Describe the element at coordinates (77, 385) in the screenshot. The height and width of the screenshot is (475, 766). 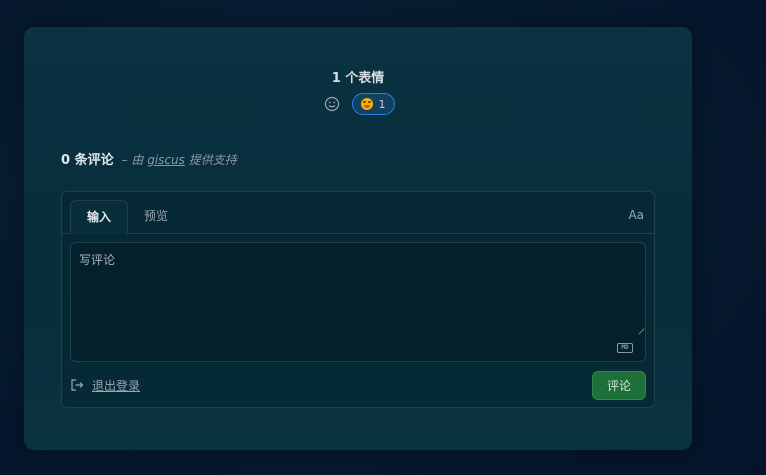
I see `sign-out-icon` at that location.